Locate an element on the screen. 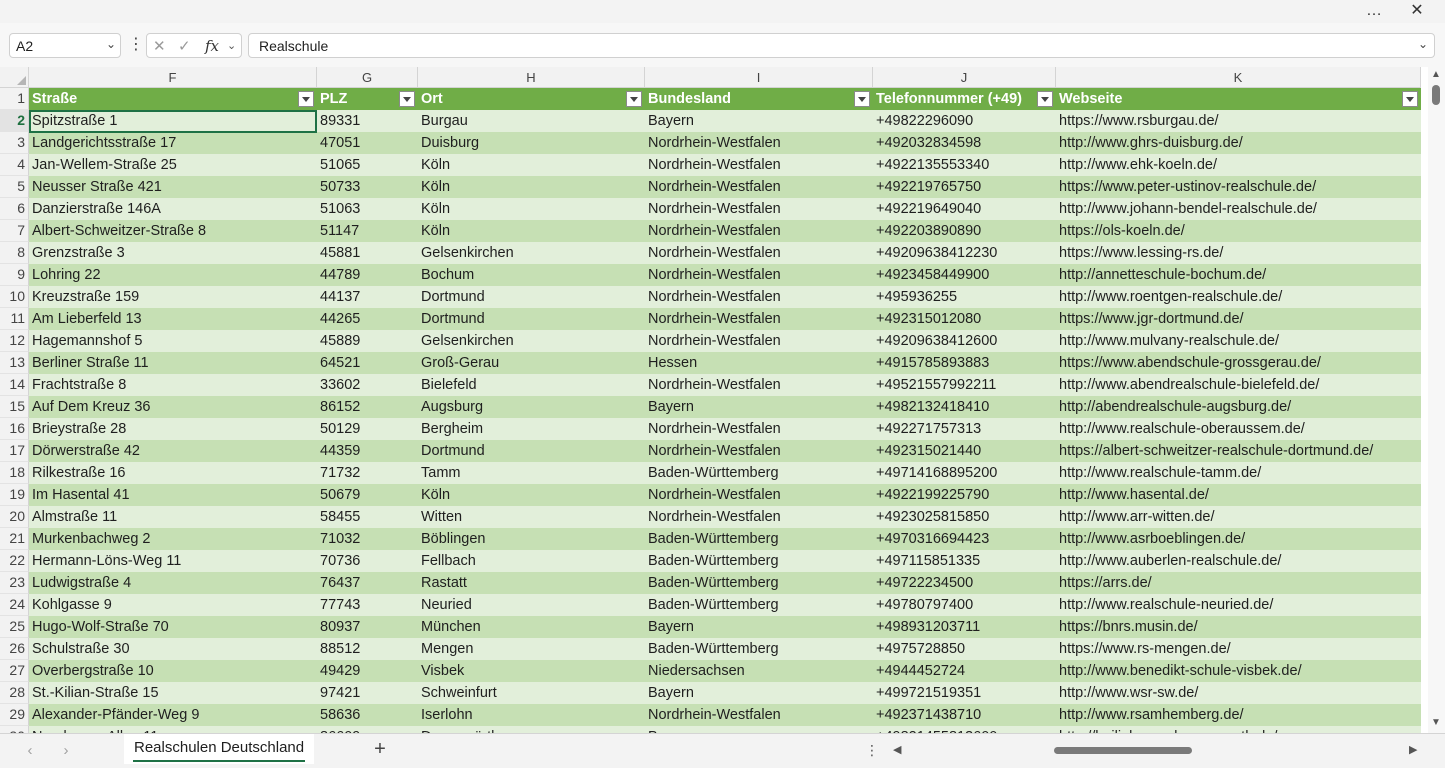  close-icon: ✕ is located at coordinates (1417, 11).